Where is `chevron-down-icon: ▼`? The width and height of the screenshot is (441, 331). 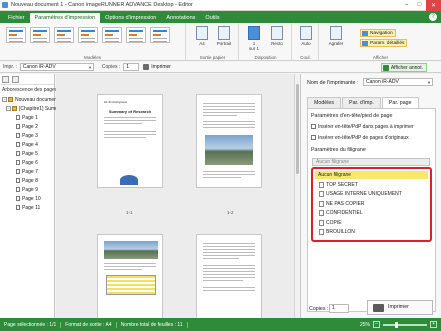
chevron-down-icon: ▼ is located at coordinates (429, 82).